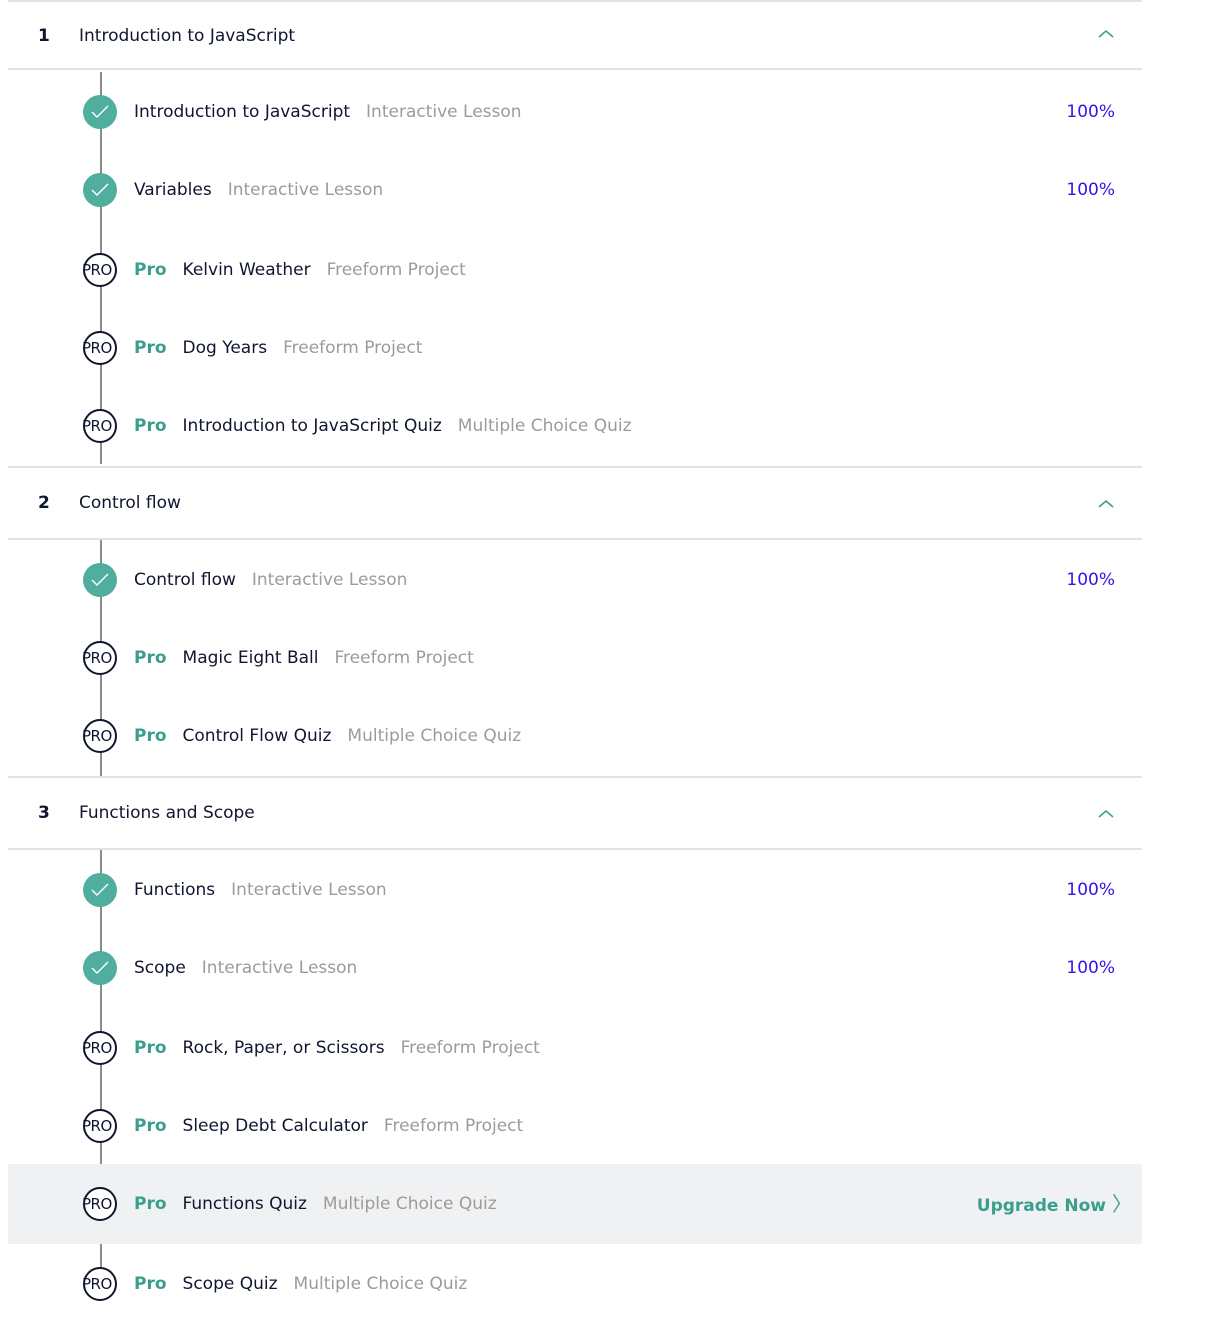  Describe the element at coordinates (312, 426) in the screenshot. I see `item-title: Introduction to JavaScript Quiz` at that location.